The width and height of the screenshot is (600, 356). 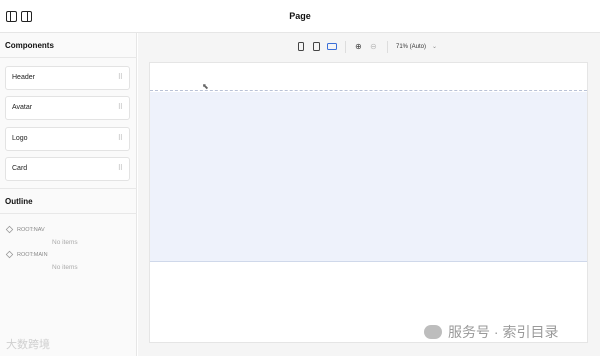 I want to click on outline-item-label: ROOT:MAIN, so click(x=32, y=254).